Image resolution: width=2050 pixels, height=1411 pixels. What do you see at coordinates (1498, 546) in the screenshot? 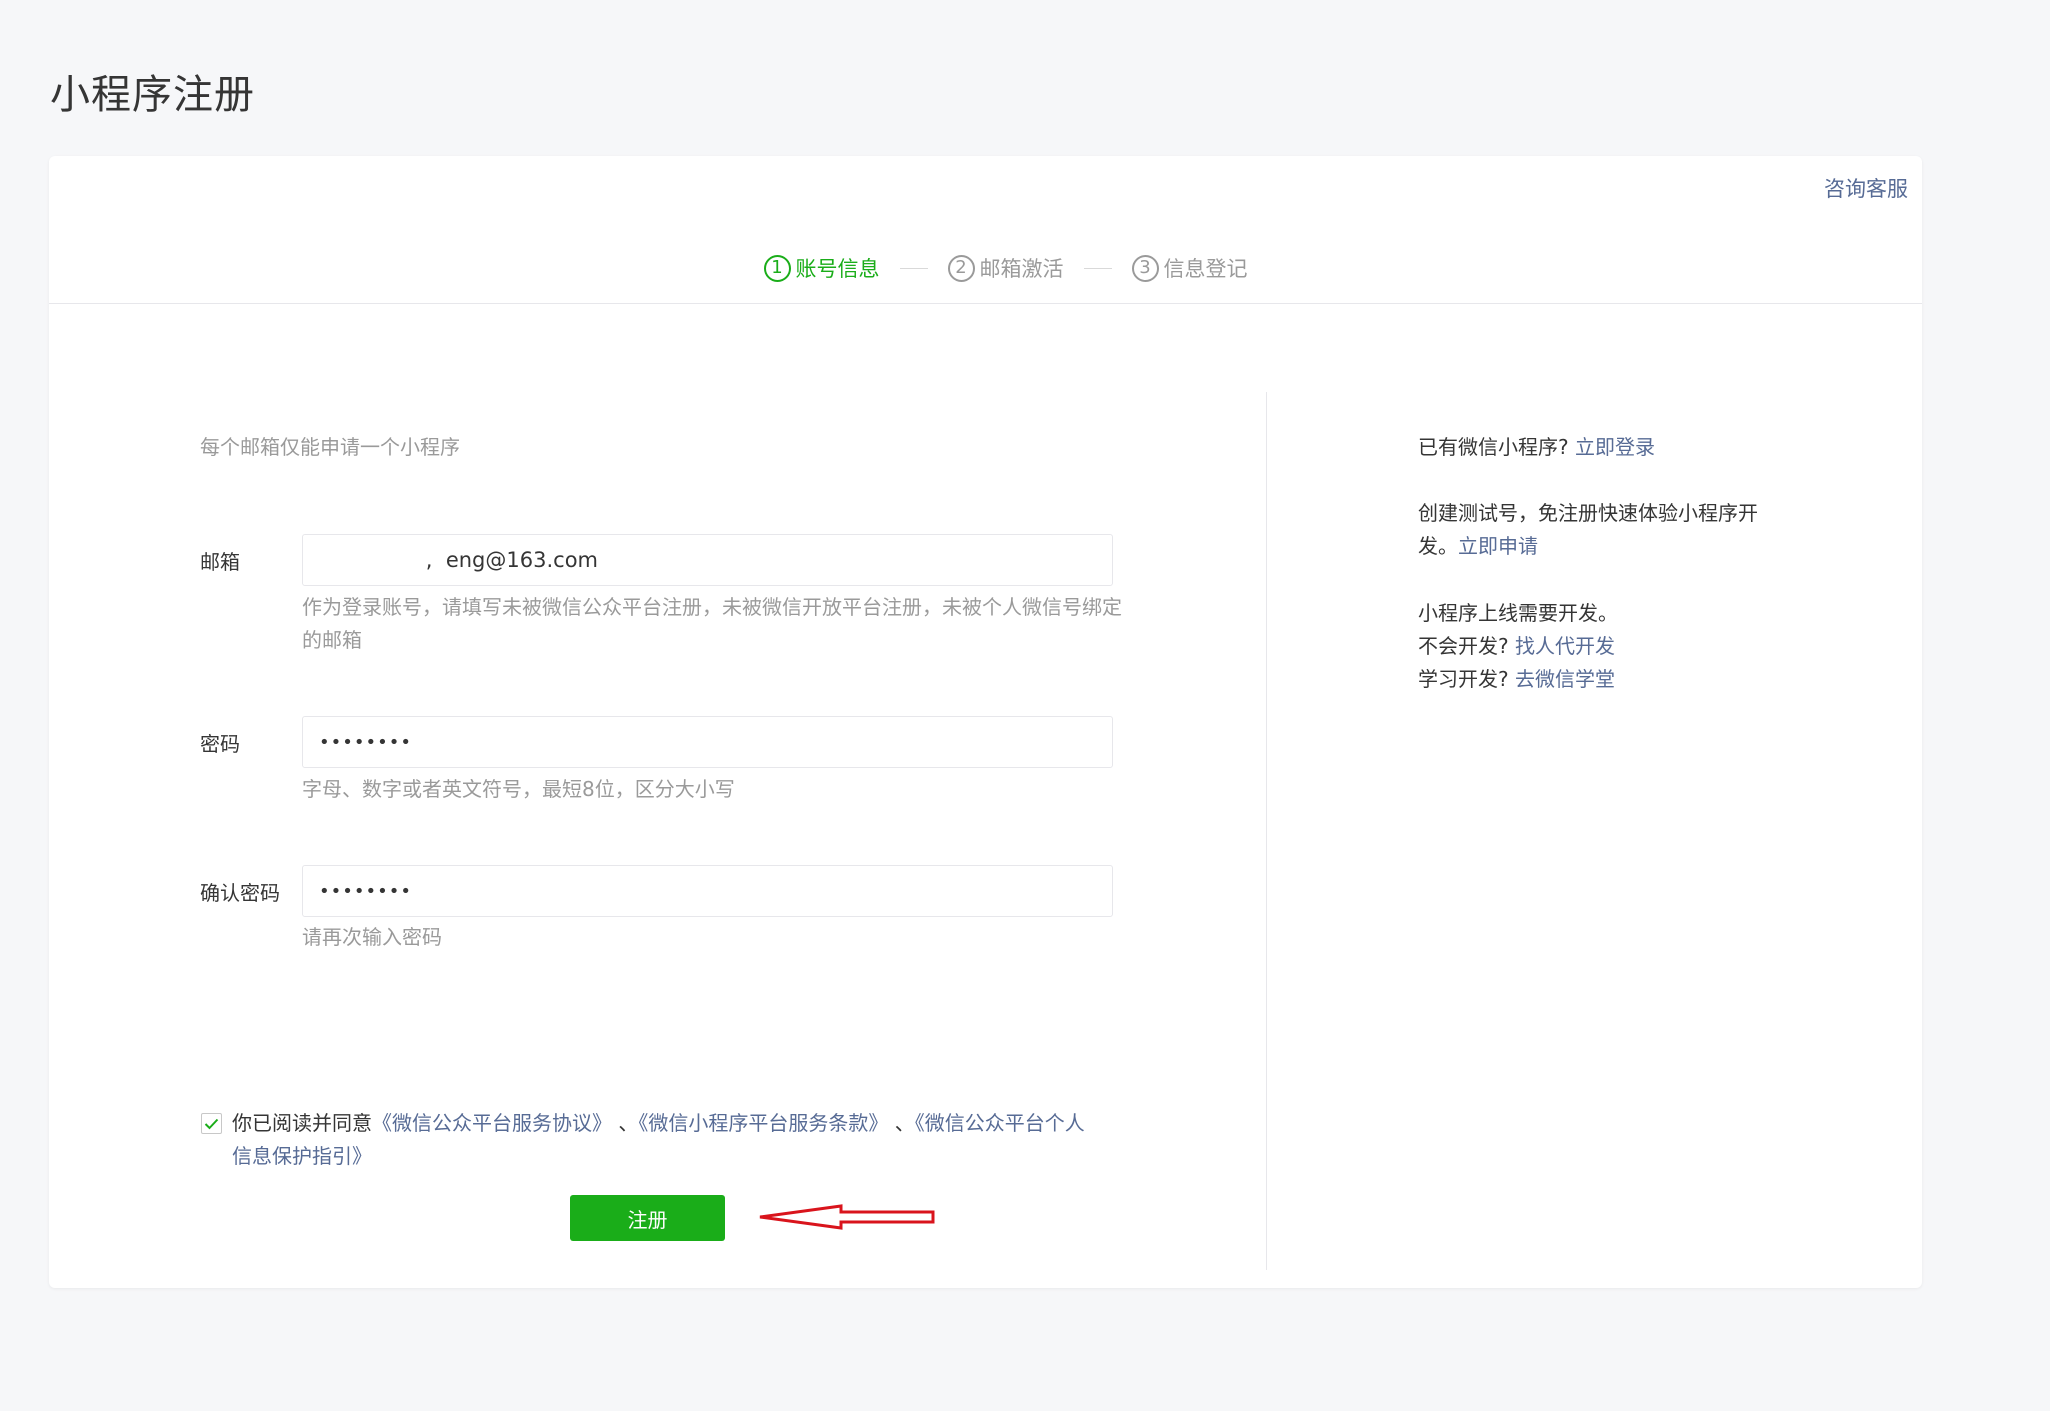
I see `apply-test-account-link: 立即申请` at bounding box center [1498, 546].